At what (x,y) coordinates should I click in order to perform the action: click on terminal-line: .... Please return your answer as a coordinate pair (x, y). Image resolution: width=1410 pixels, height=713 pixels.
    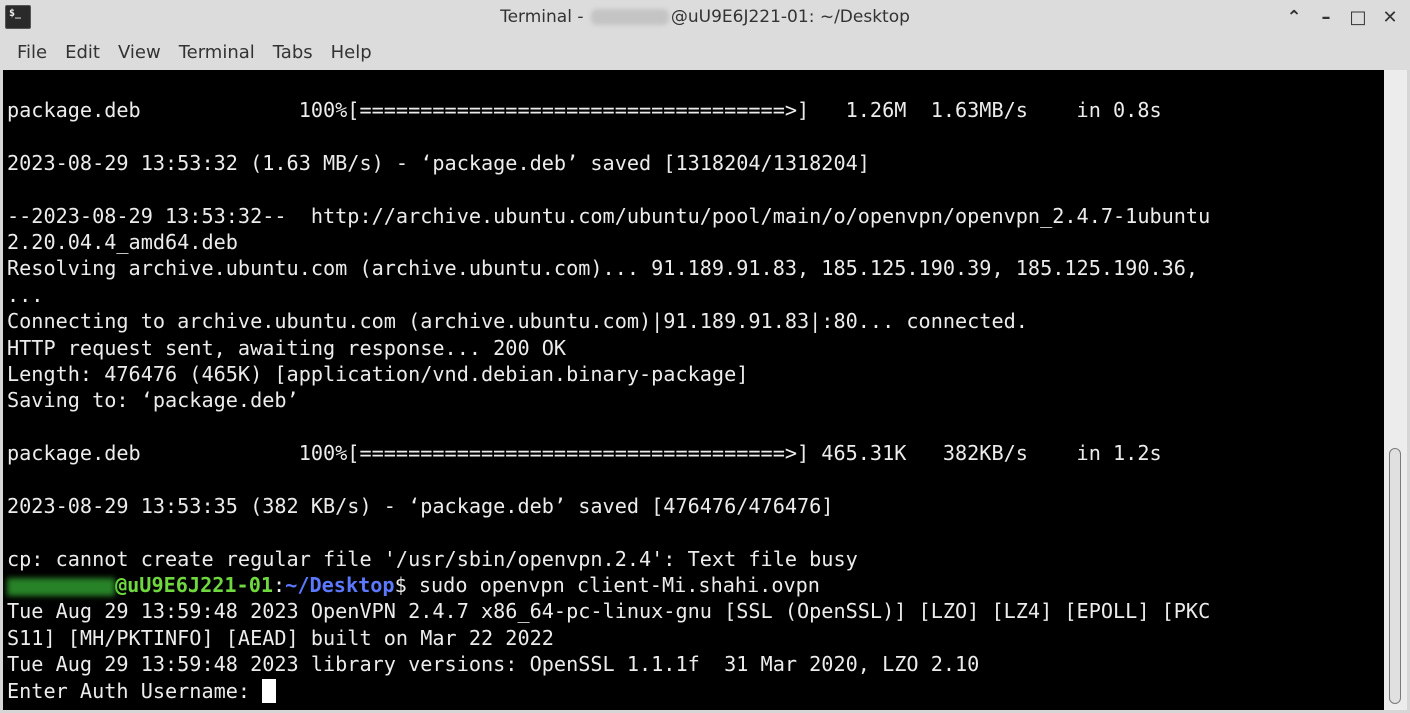
    Looking at the image, I should click on (25, 294).